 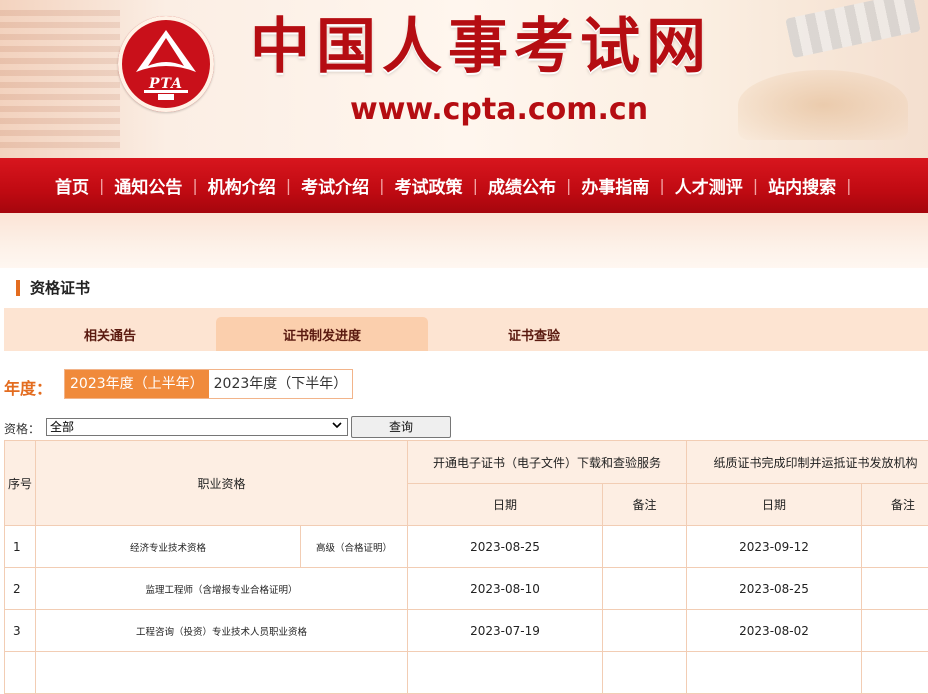 I want to click on site-title: 中国人事考试网, so click(x=481, y=47).